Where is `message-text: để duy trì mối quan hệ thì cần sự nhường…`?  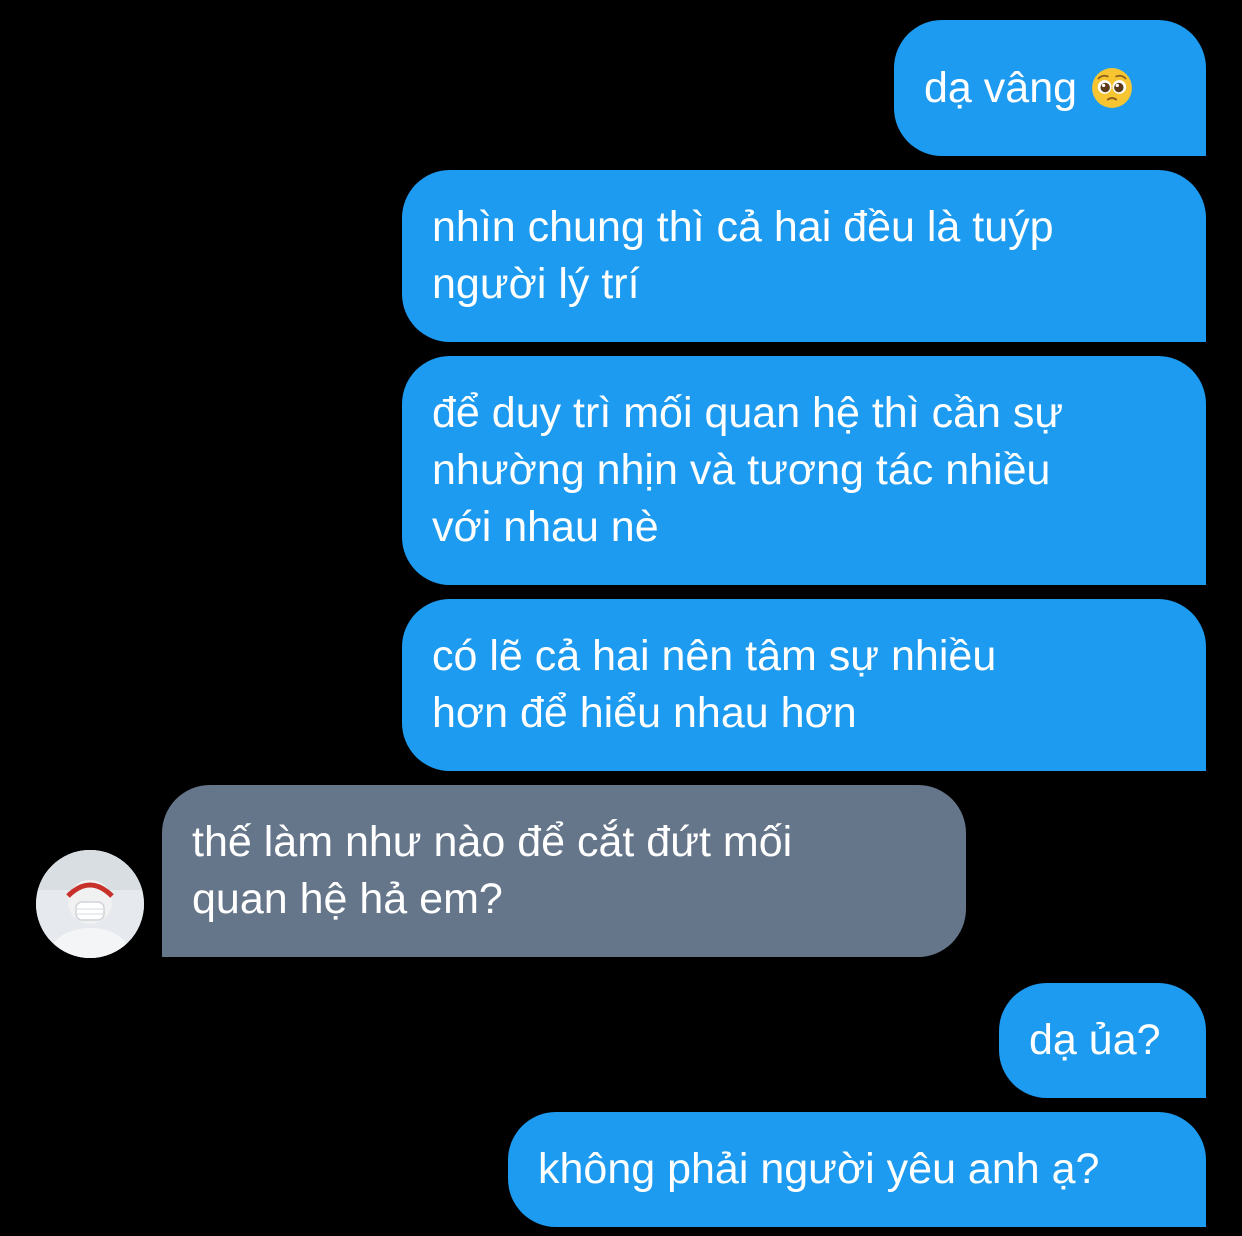 message-text: để duy trì mối quan hệ thì cần sự nhường… is located at coordinates (748, 470).